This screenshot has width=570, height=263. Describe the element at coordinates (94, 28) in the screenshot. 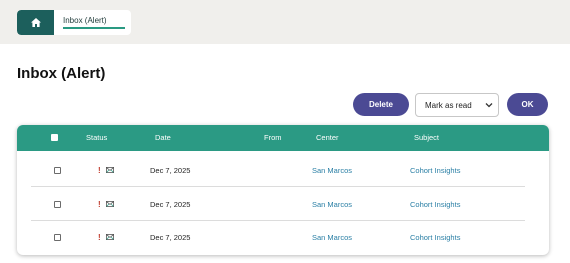

I see `breadcrumb-active-indicator` at that location.